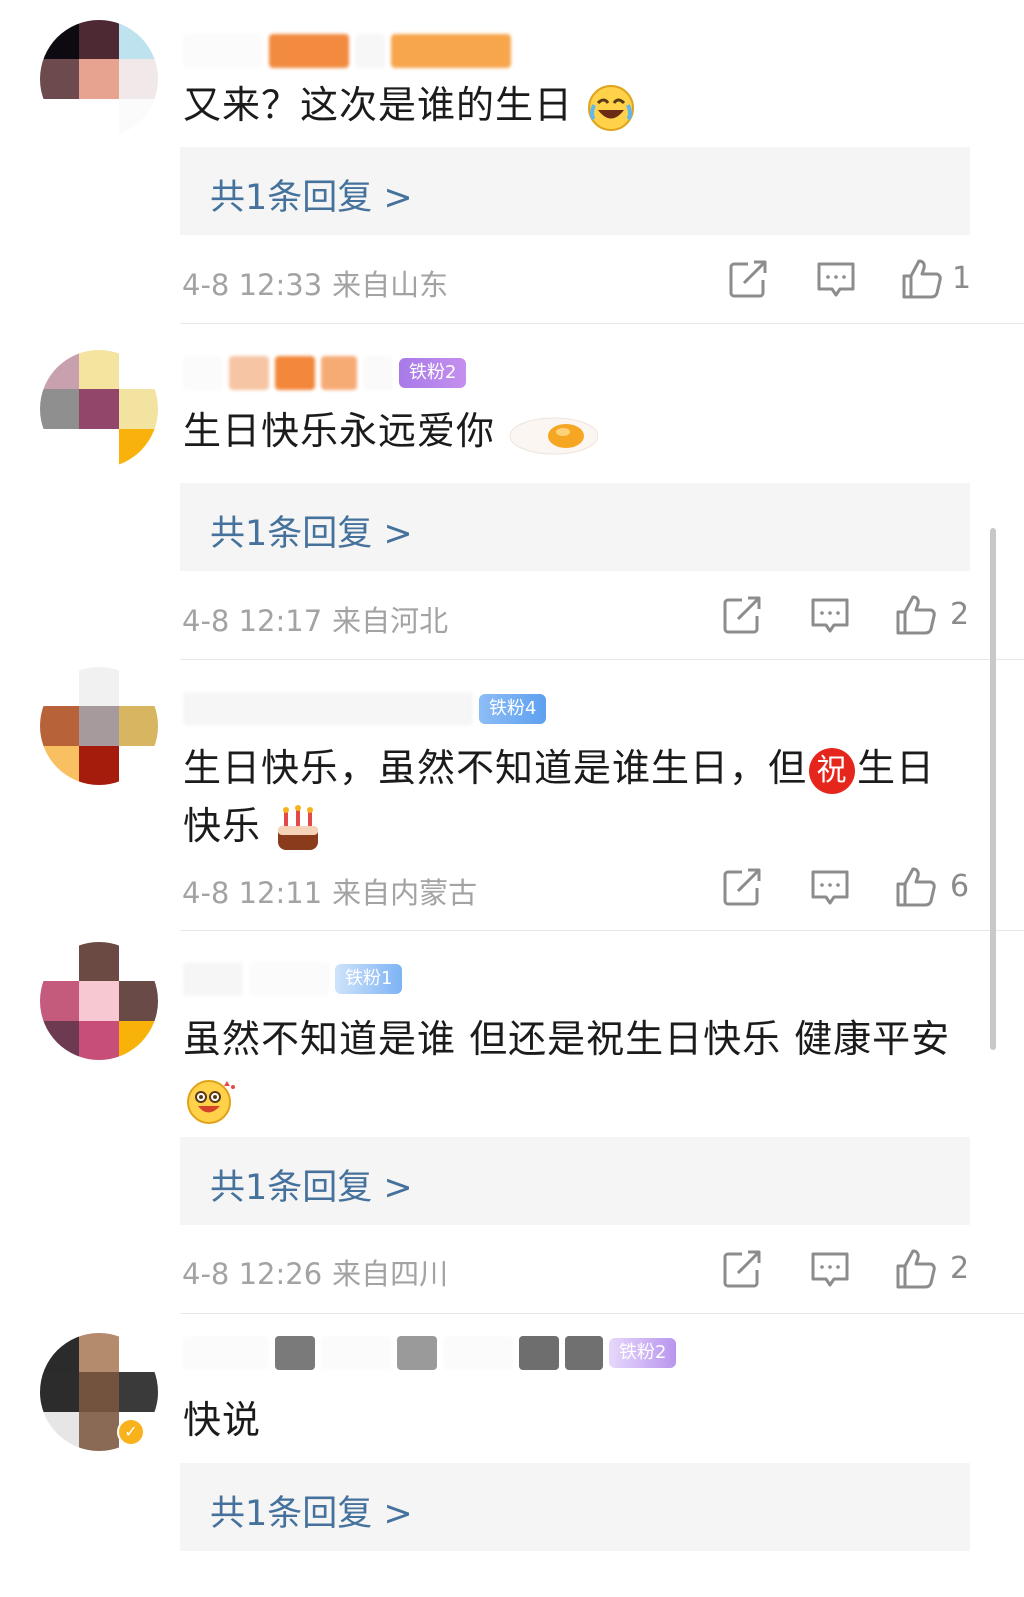  I want to click on comment-location: 来自内蒙古, so click(405, 893).